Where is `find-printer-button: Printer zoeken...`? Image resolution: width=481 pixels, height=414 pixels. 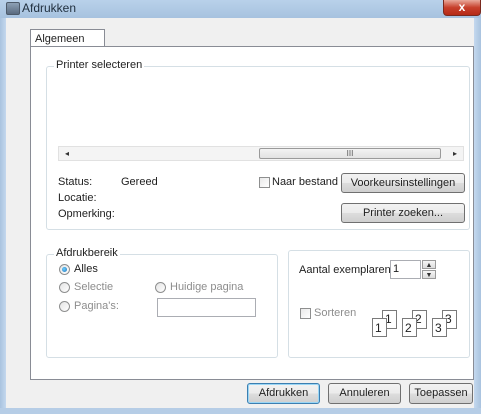 find-printer-button: Printer zoeken... is located at coordinates (403, 213).